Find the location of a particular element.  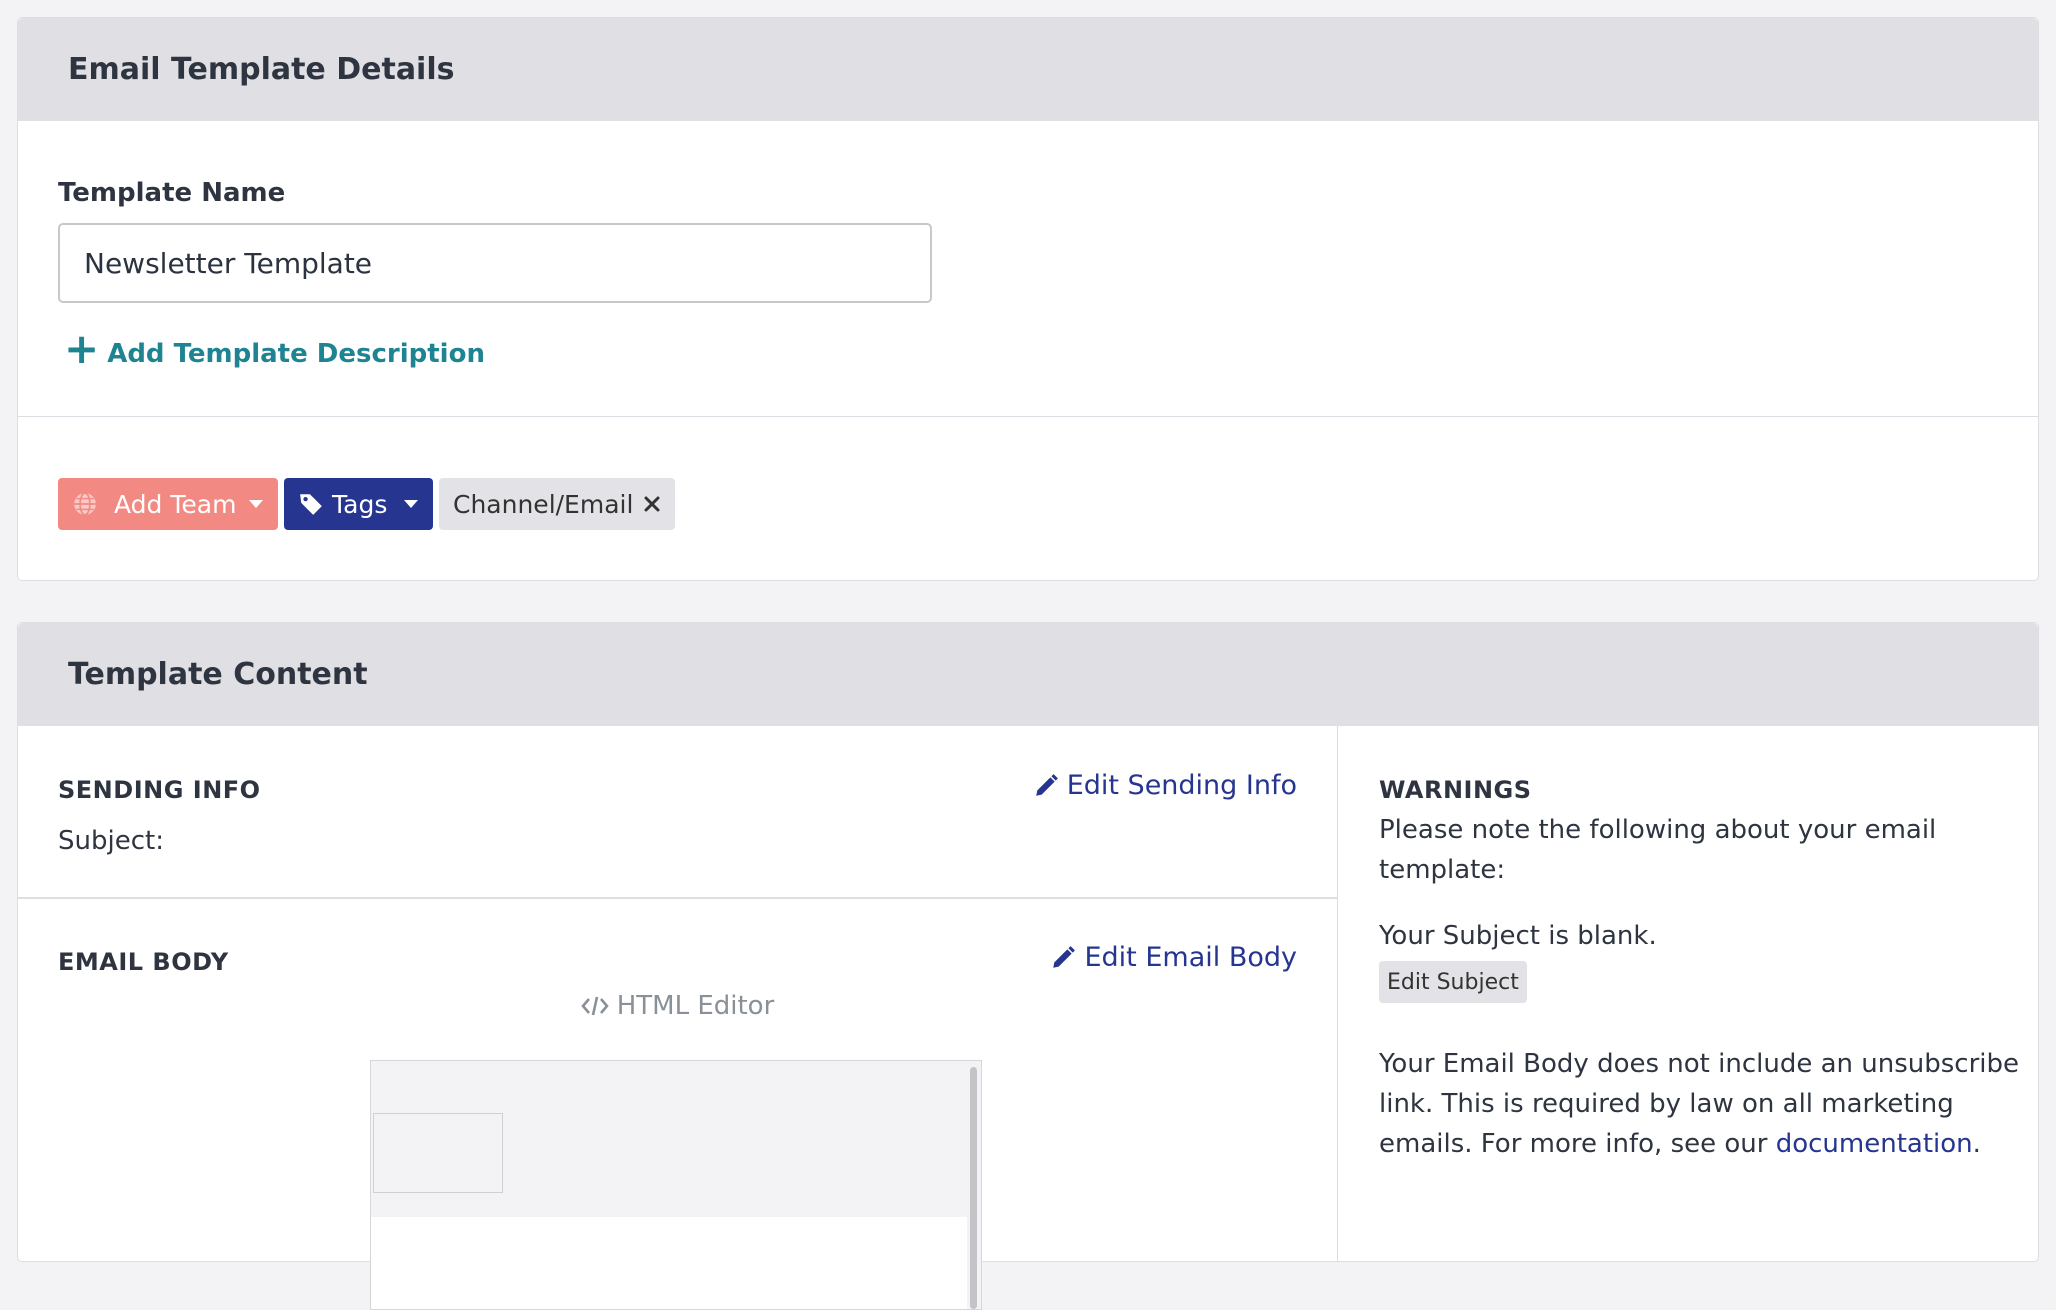

warnings-title: WARNINGS is located at coordinates (1455, 790).